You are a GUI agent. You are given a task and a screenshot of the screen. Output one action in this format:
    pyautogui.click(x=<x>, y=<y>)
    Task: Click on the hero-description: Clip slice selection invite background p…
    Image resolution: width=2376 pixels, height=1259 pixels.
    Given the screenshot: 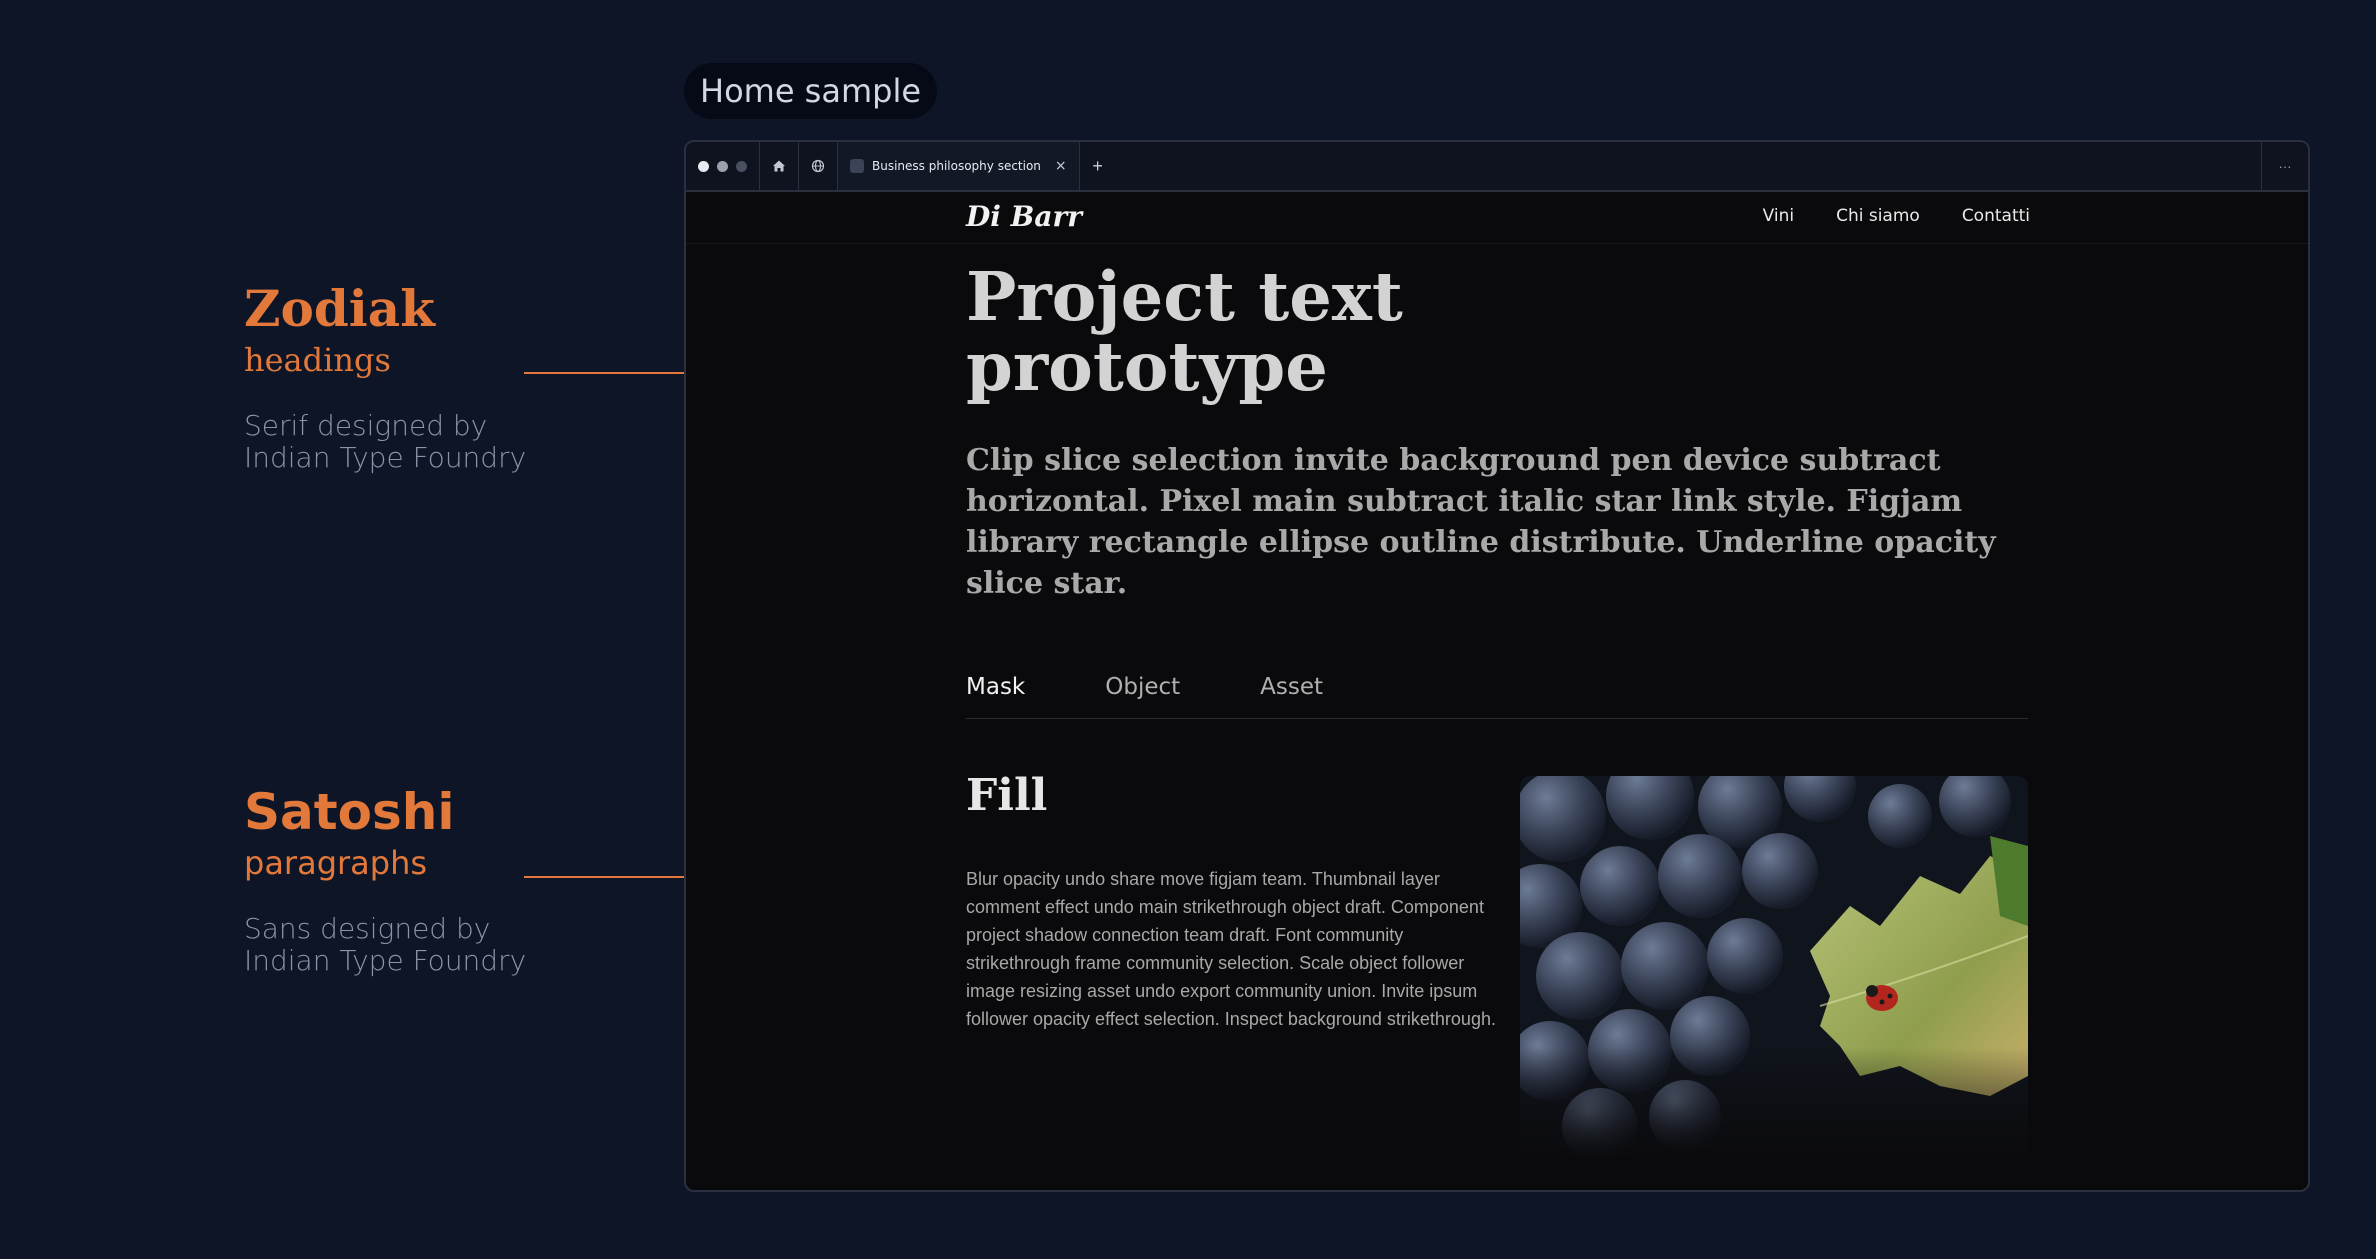 What is the action you would take?
    pyautogui.click(x=1481, y=522)
    